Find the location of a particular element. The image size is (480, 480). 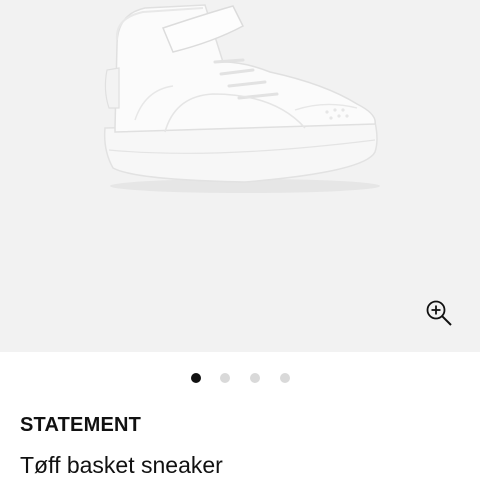

zoom-in-icon is located at coordinates (439, 313).